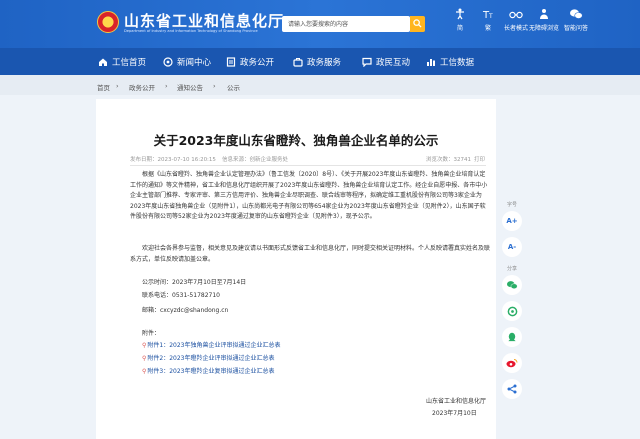 This screenshot has width=640, height=439. Describe the element at coordinates (257, 62) in the screenshot. I see `nav-item-label: 政务公开` at that location.